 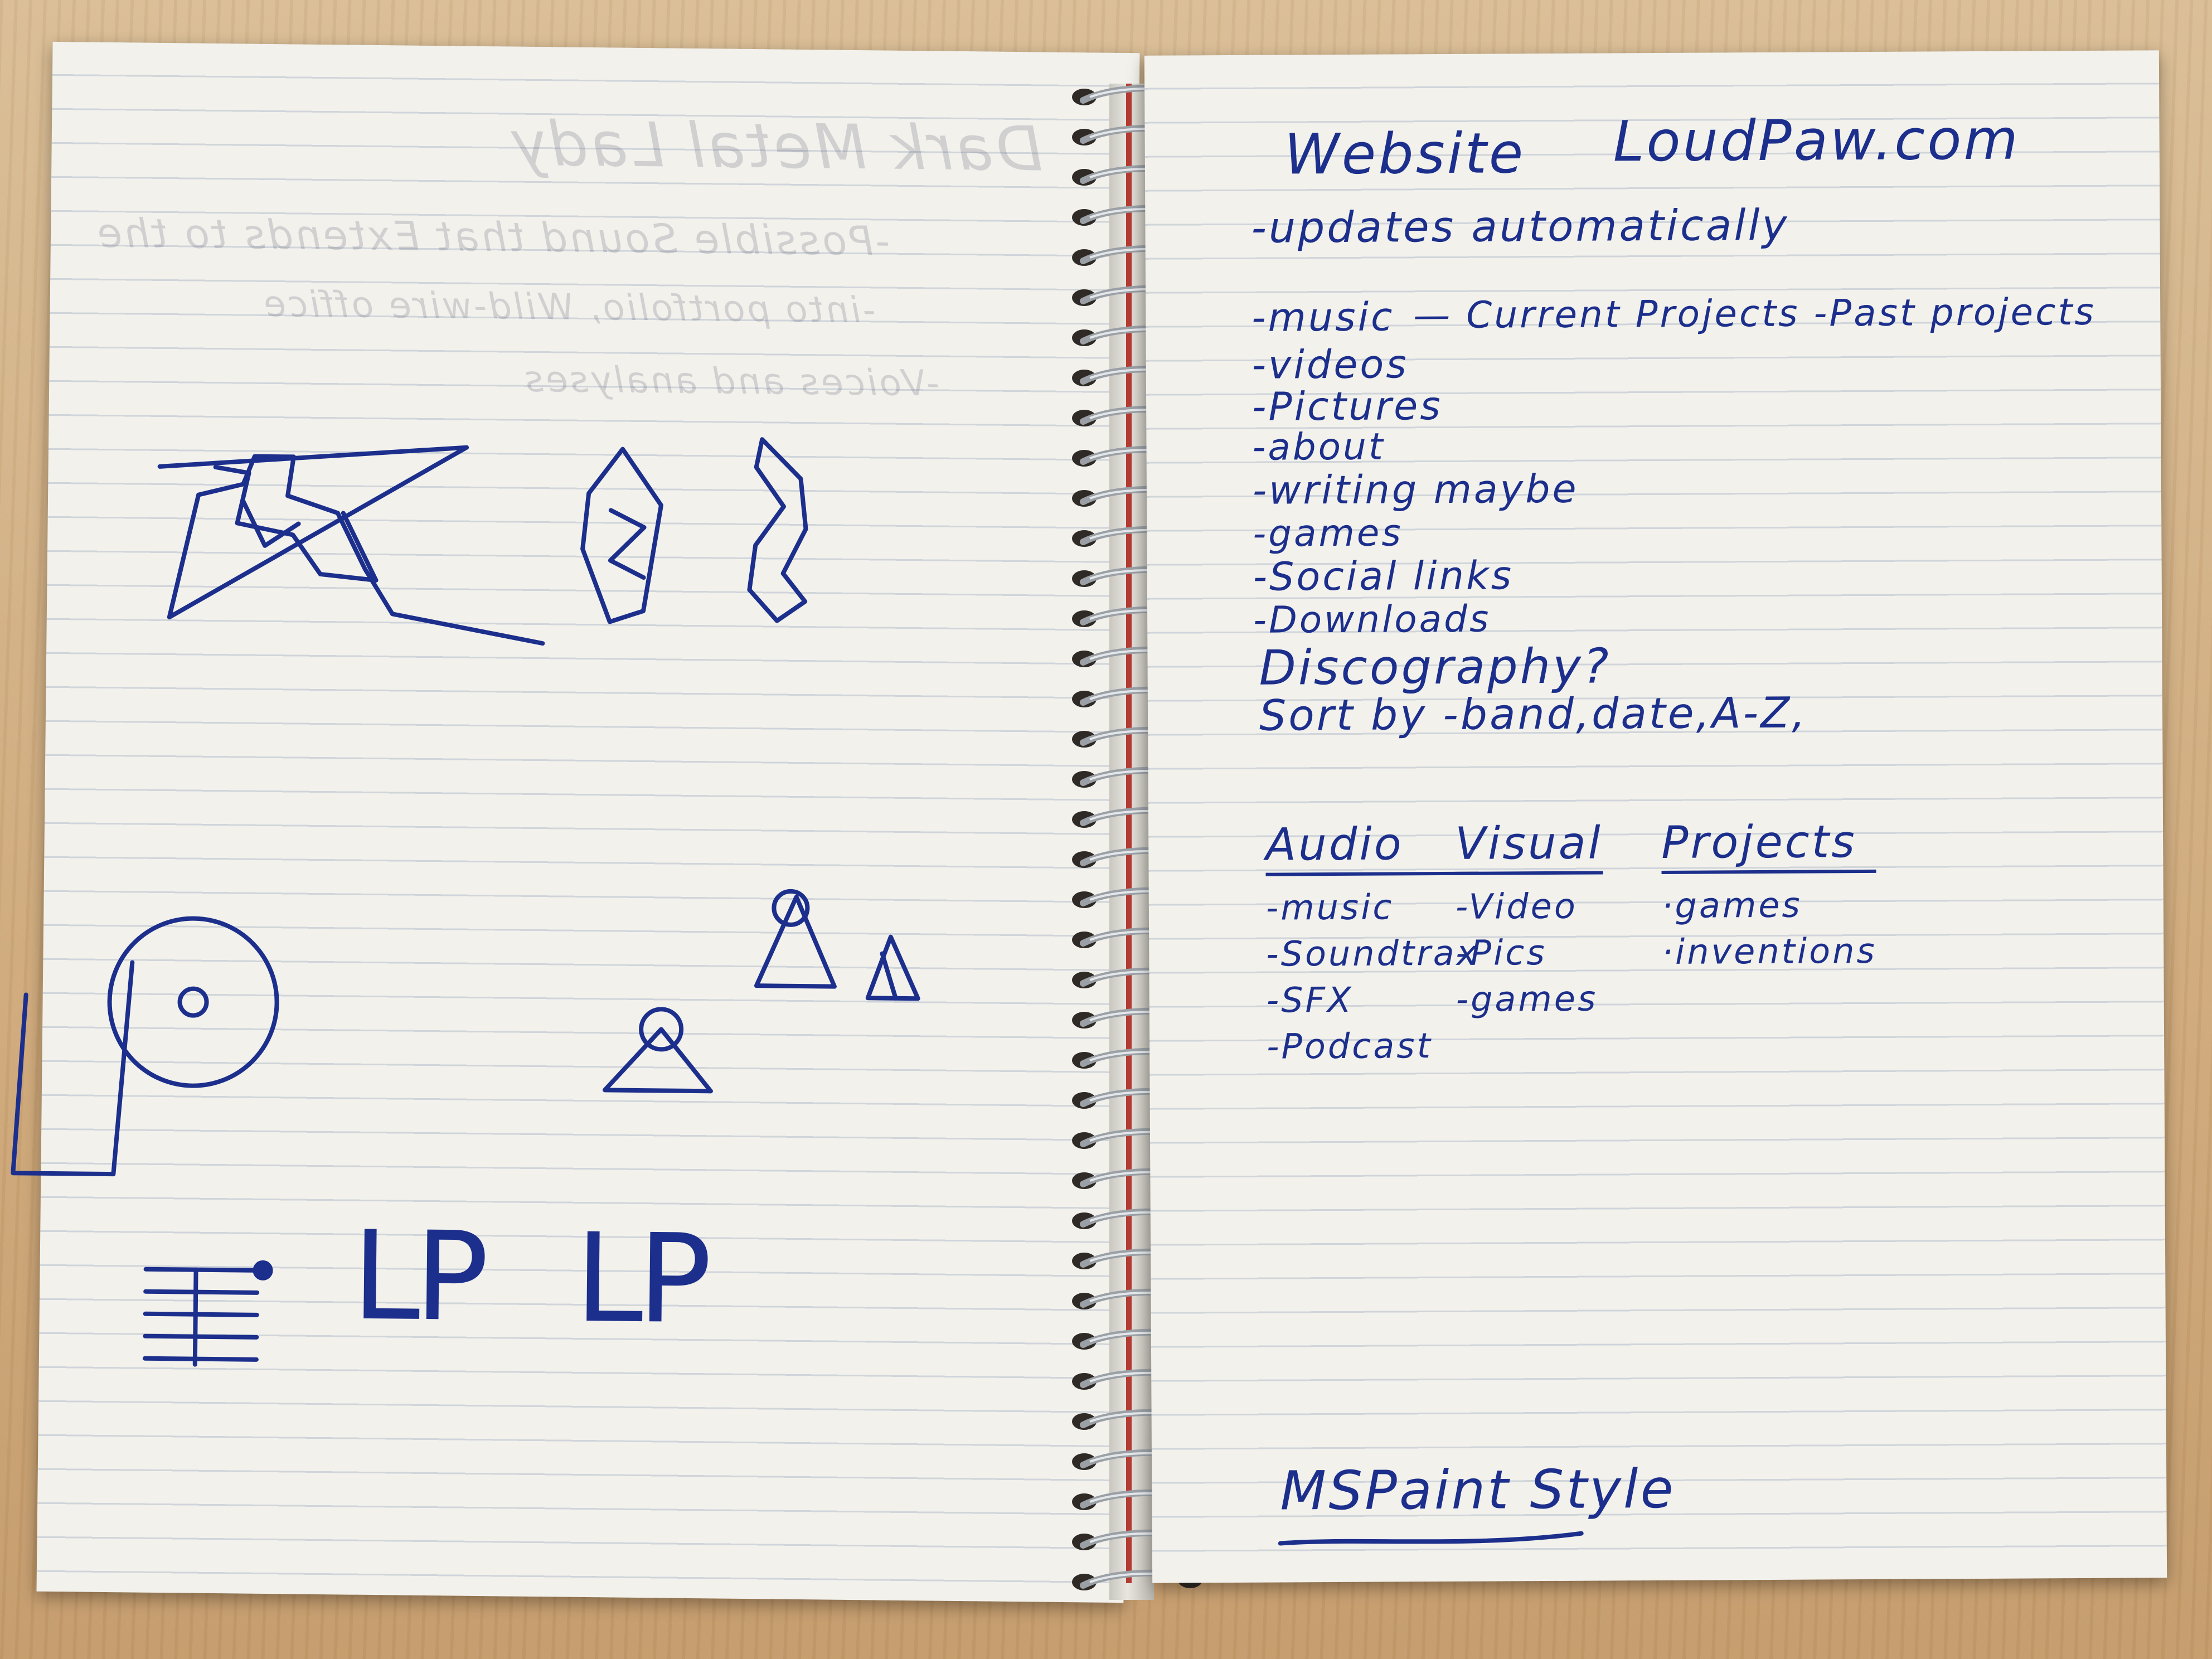 What do you see at coordinates (1349, 1046) in the screenshot?
I see `audio-item: -Podcast` at bounding box center [1349, 1046].